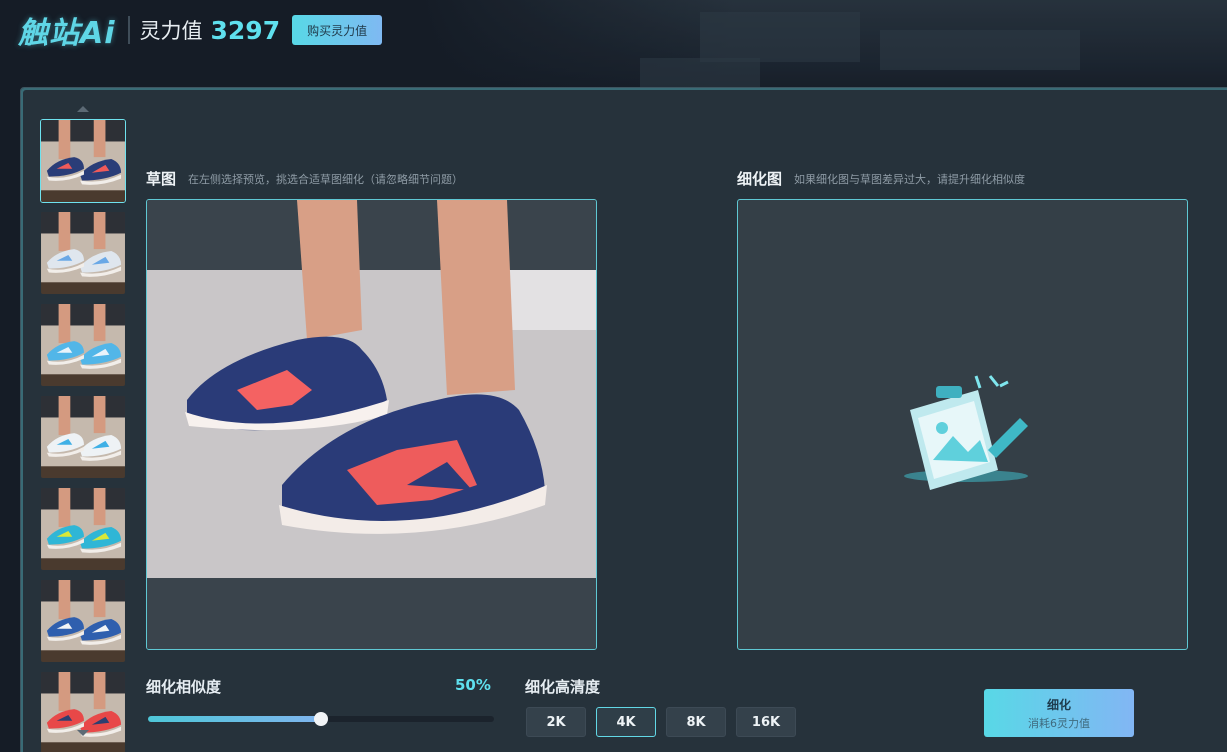 Image resolution: width=1227 pixels, height=752 pixels. I want to click on refine-button-label: 细化, so click(1058, 704).